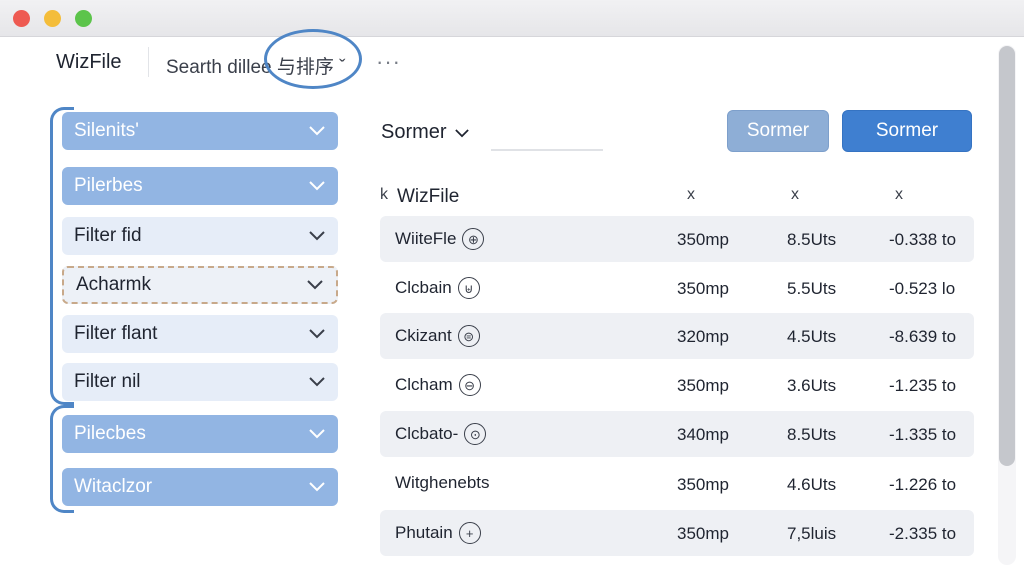 The image size is (1024, 576). Describe the element at coordinates (812, 484) in the screenshot. I see `col2-cell: 4.6Uts` at that location.